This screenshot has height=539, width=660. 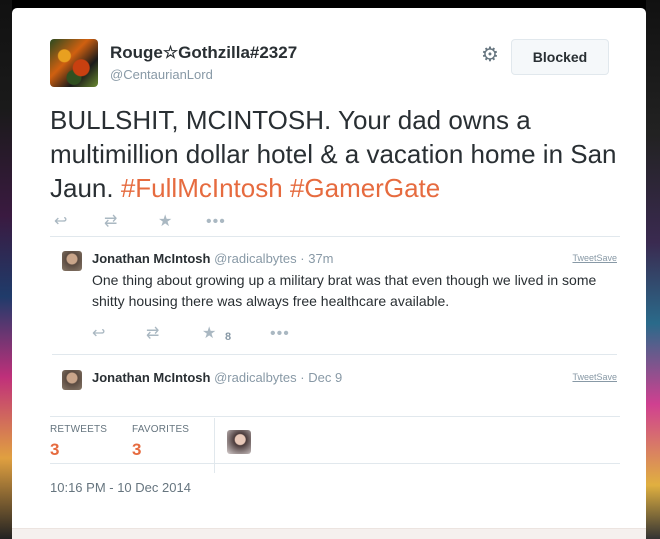 I want to click on author-handle: @CentaurianLord, so click(x=161, y=74).